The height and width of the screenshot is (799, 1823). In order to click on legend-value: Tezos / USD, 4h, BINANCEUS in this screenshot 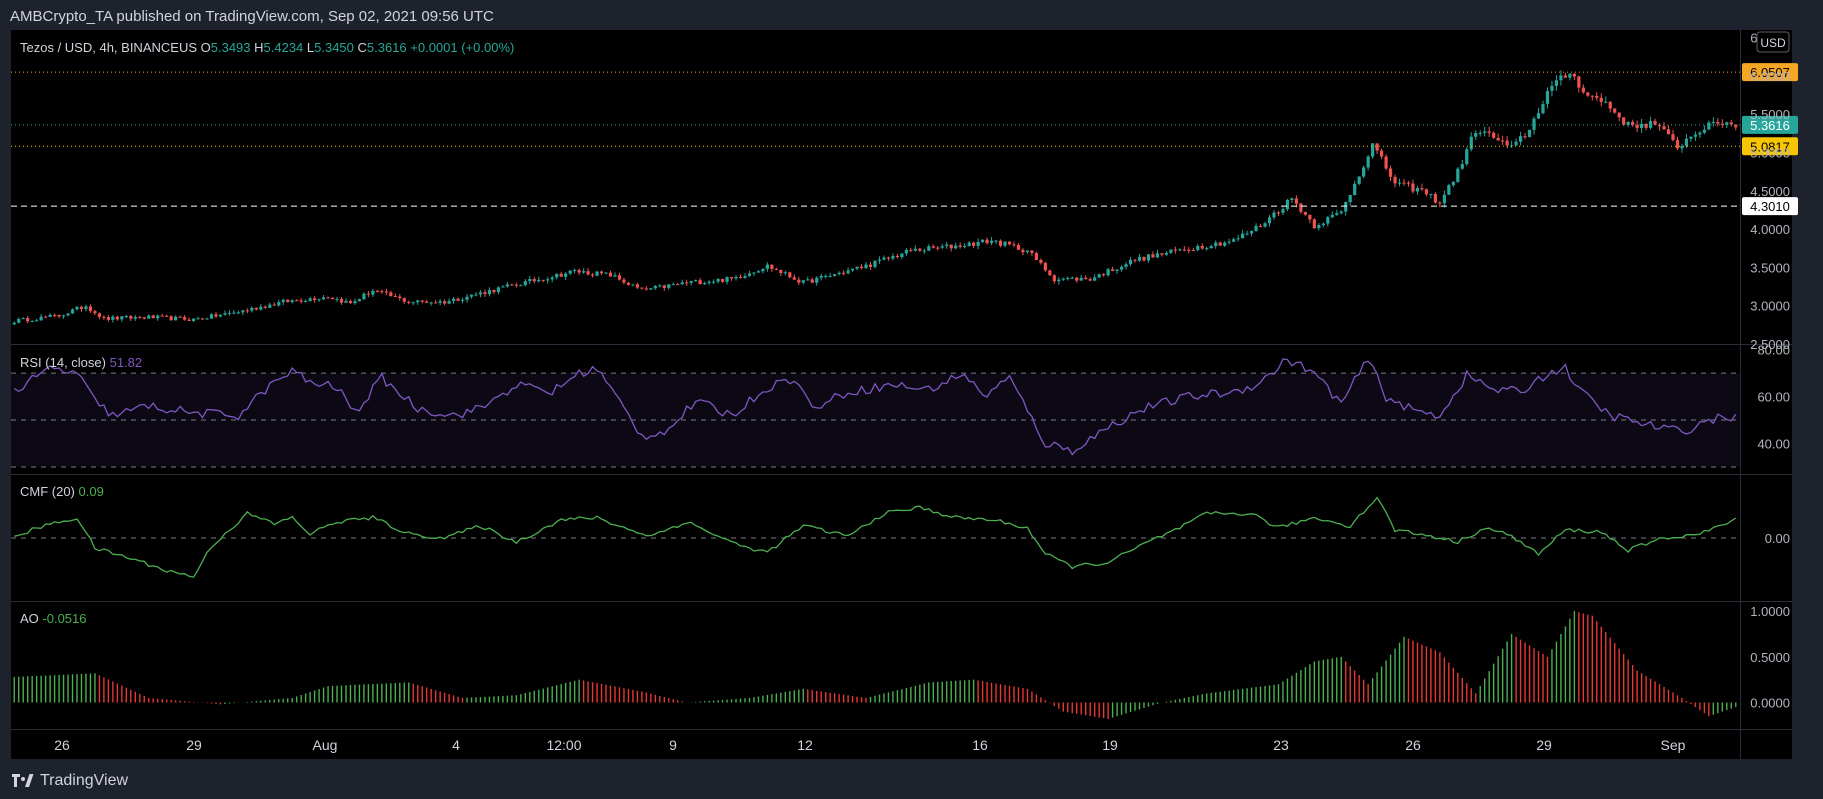, I will do `click(110, 47)`.